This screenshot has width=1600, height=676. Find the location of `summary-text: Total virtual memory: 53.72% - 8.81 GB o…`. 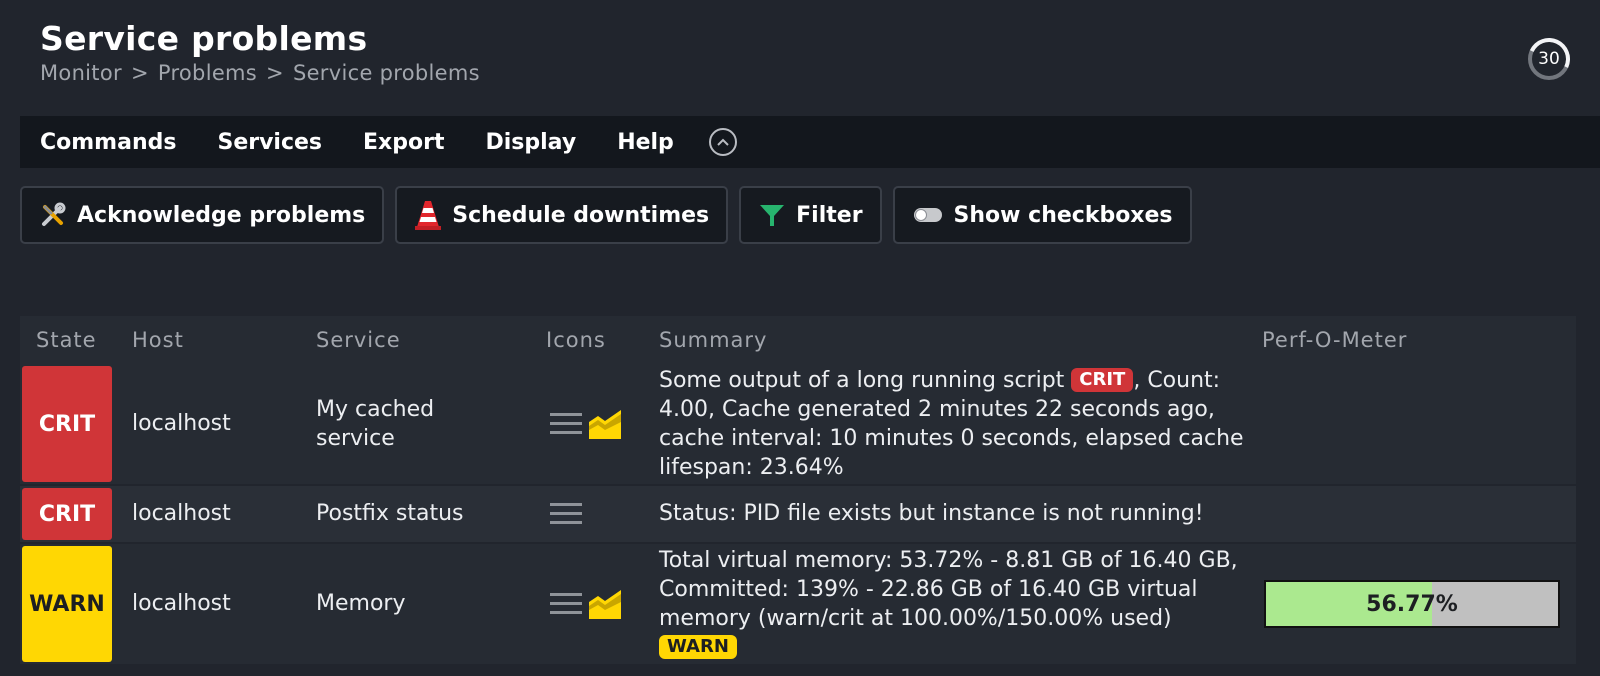

summary-text: Total virtual memory: 53.72% - 8.81 GB o… is located at coordinates (949, 604).